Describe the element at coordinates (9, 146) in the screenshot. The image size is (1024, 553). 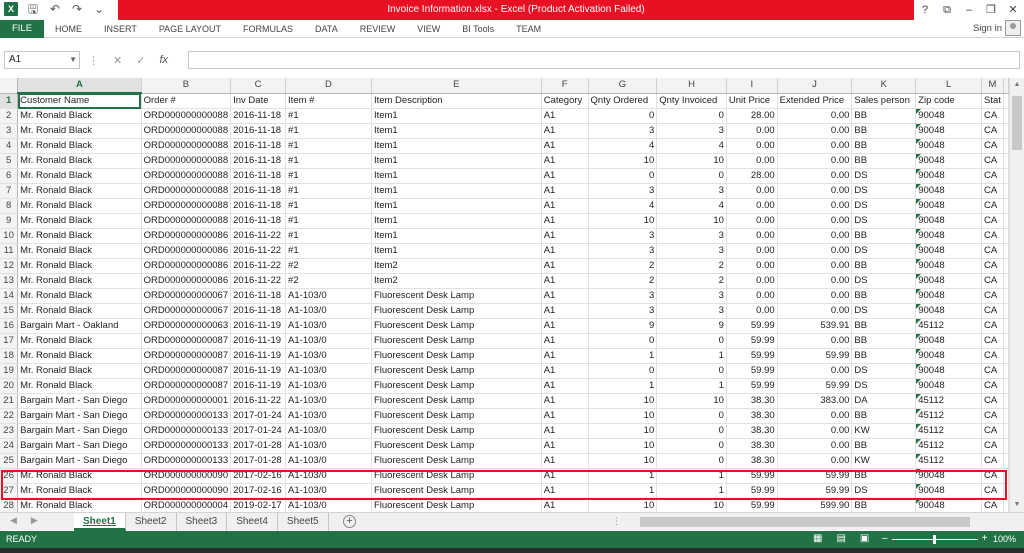
I see `row-header: 4` at that location.